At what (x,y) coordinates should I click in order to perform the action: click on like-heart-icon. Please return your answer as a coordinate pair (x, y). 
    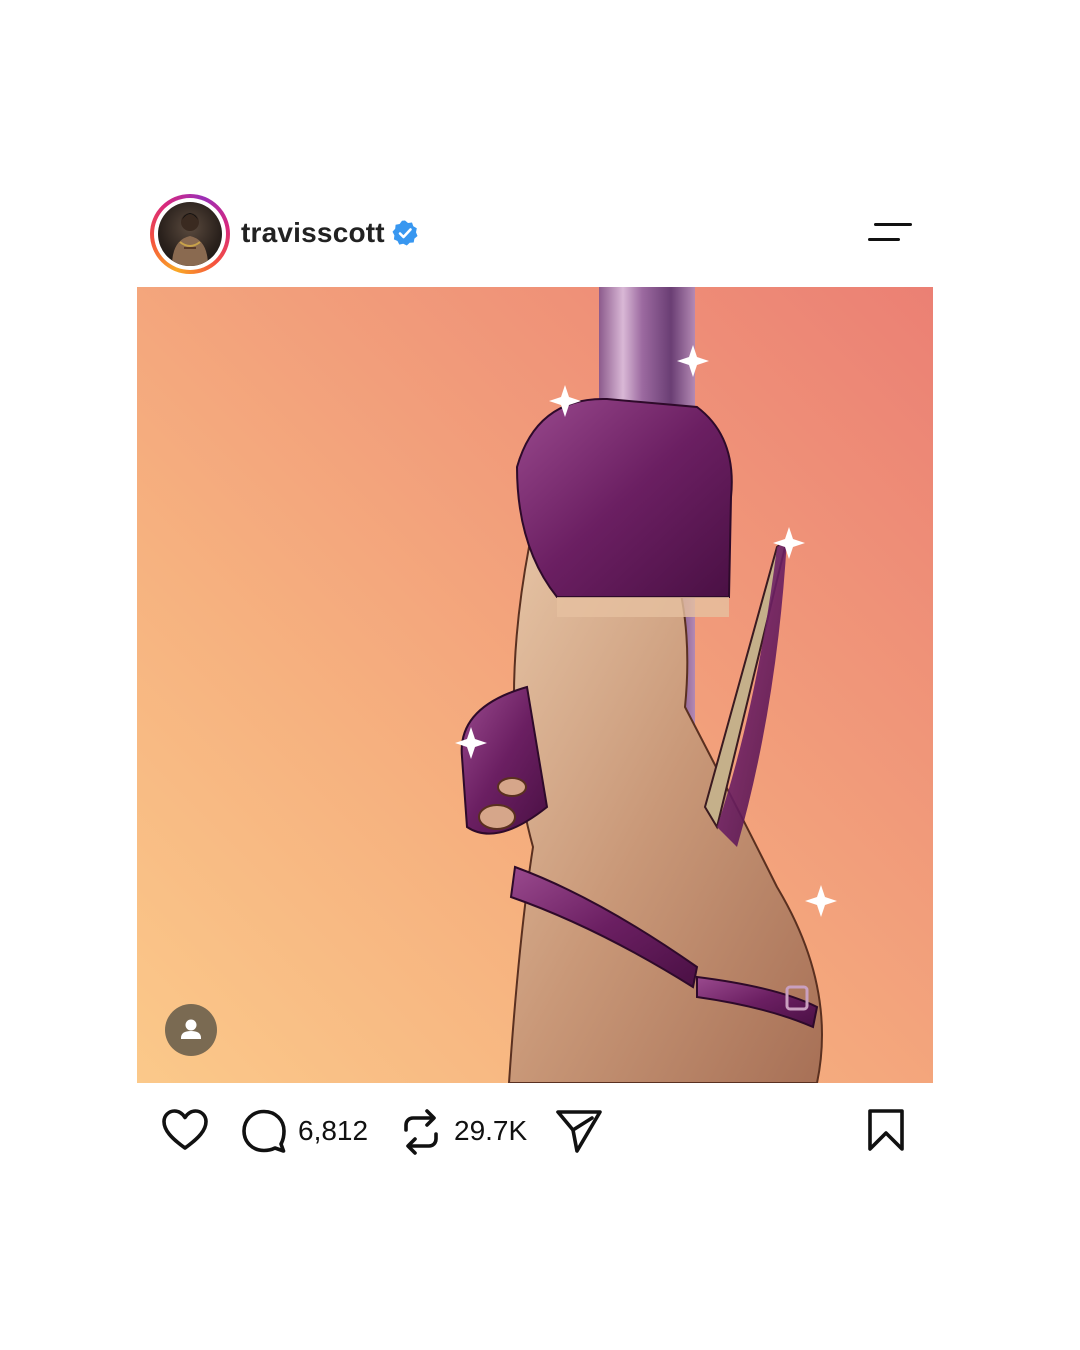
    Looking at the image, I should click on (185, 1130).